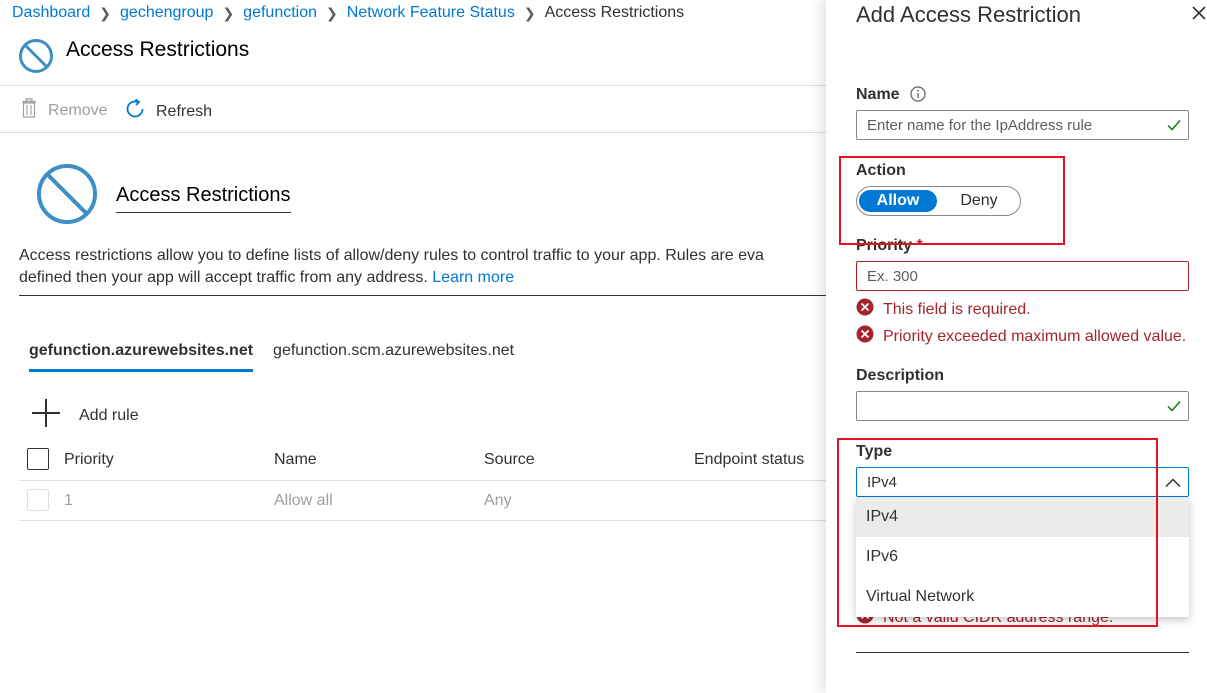 This screenshot has height=693, width=1207. What do you see at coordinates (135, 111) in the screenshot?
I see `refresh-icon` at bounding box center [135, 111].